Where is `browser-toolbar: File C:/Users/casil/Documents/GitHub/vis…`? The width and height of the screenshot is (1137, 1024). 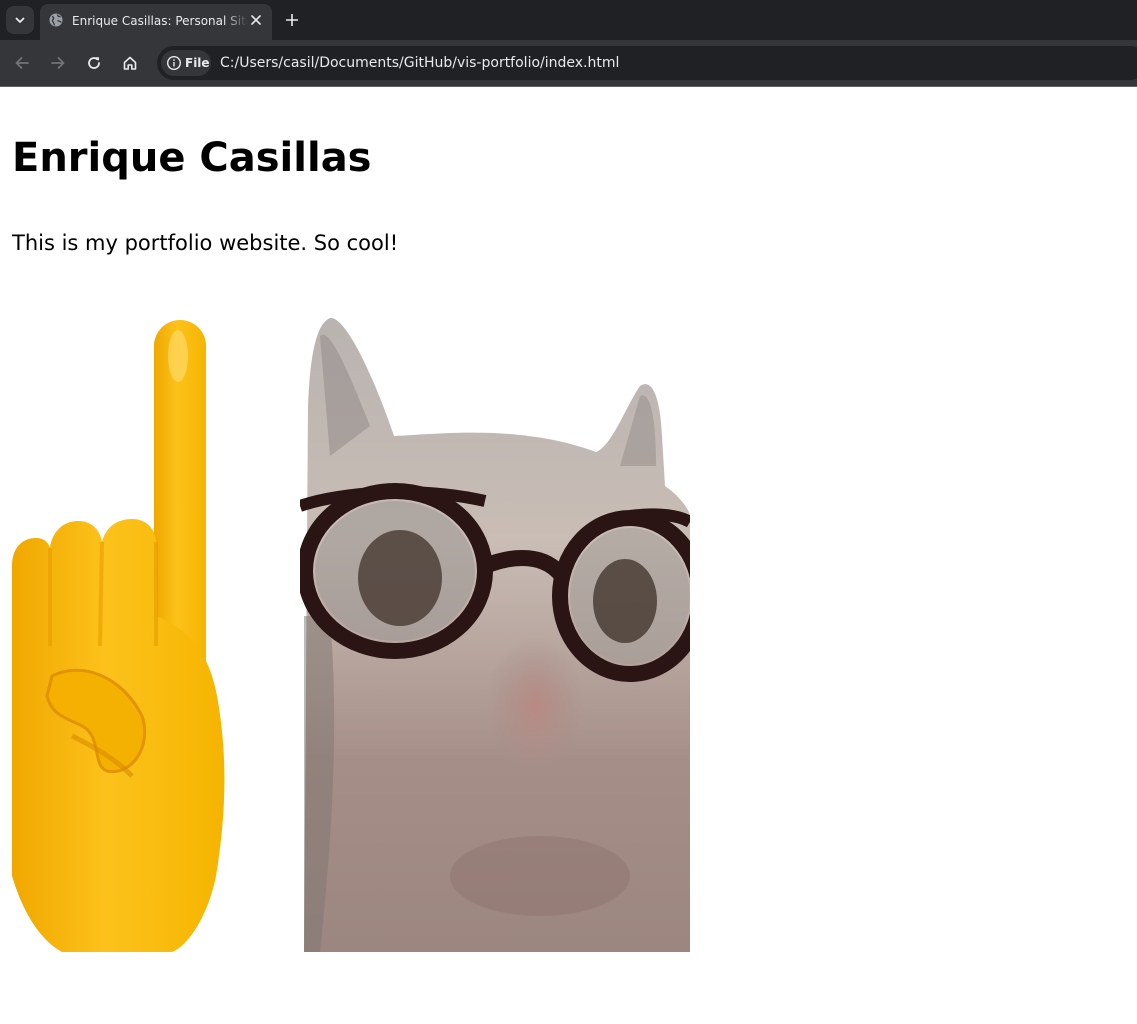 browser-toolbar: File C:/Users/casil/Documents/GitHub/vis… is located at coordinates (568, 63).